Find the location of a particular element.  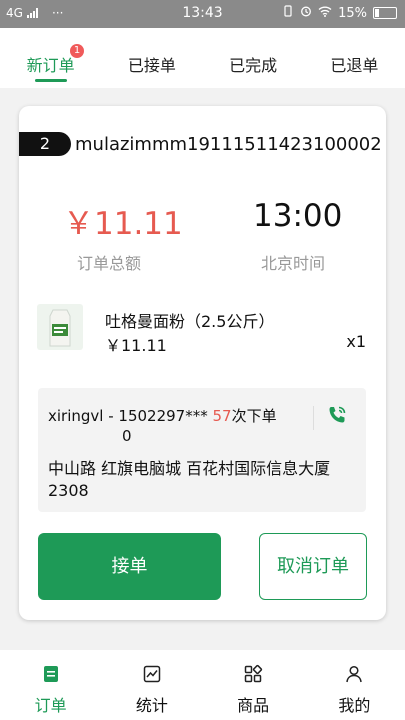

status-right: 15% is located at coordinates (339, 13).